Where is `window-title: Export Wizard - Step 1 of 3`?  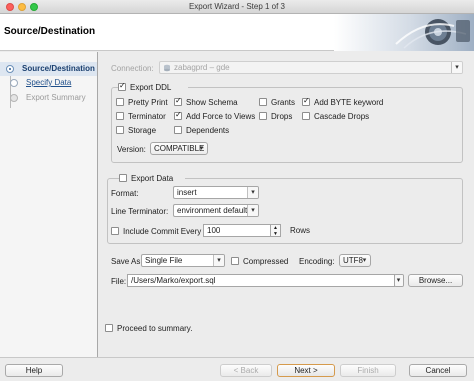 window-title: Export Wizard - Step 1 of 3 is located at coordinates (237, 6).